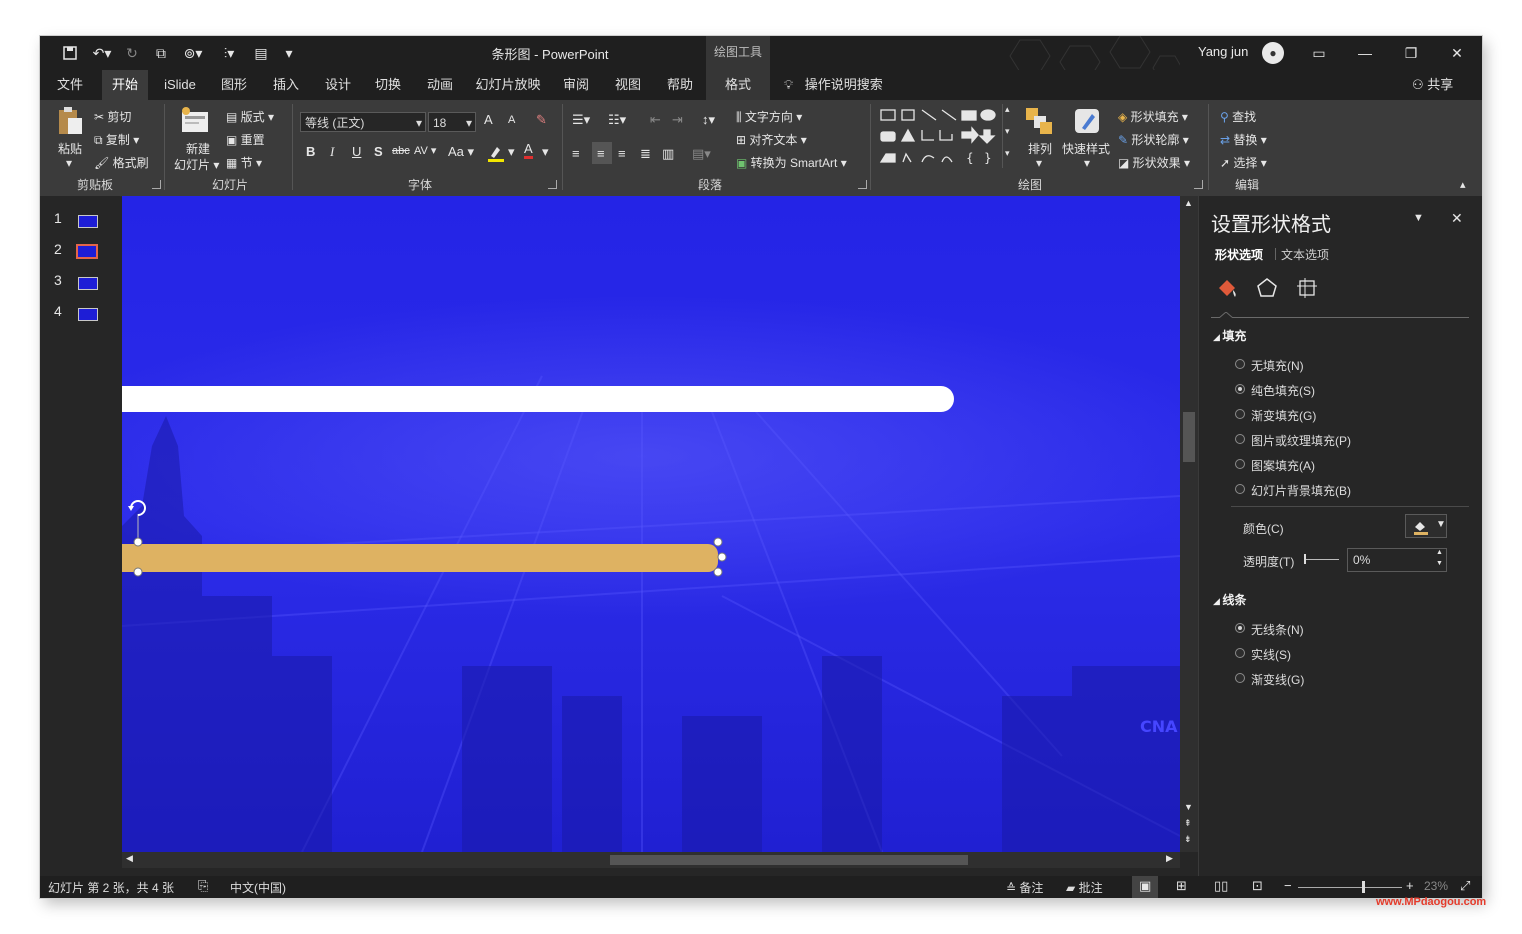 This screenshot has height=934, width=1522. Describe the element at coordinates (1283, 390) in the screenshot. I see `option-solid-fill: 纯色填充(S)` at that location.